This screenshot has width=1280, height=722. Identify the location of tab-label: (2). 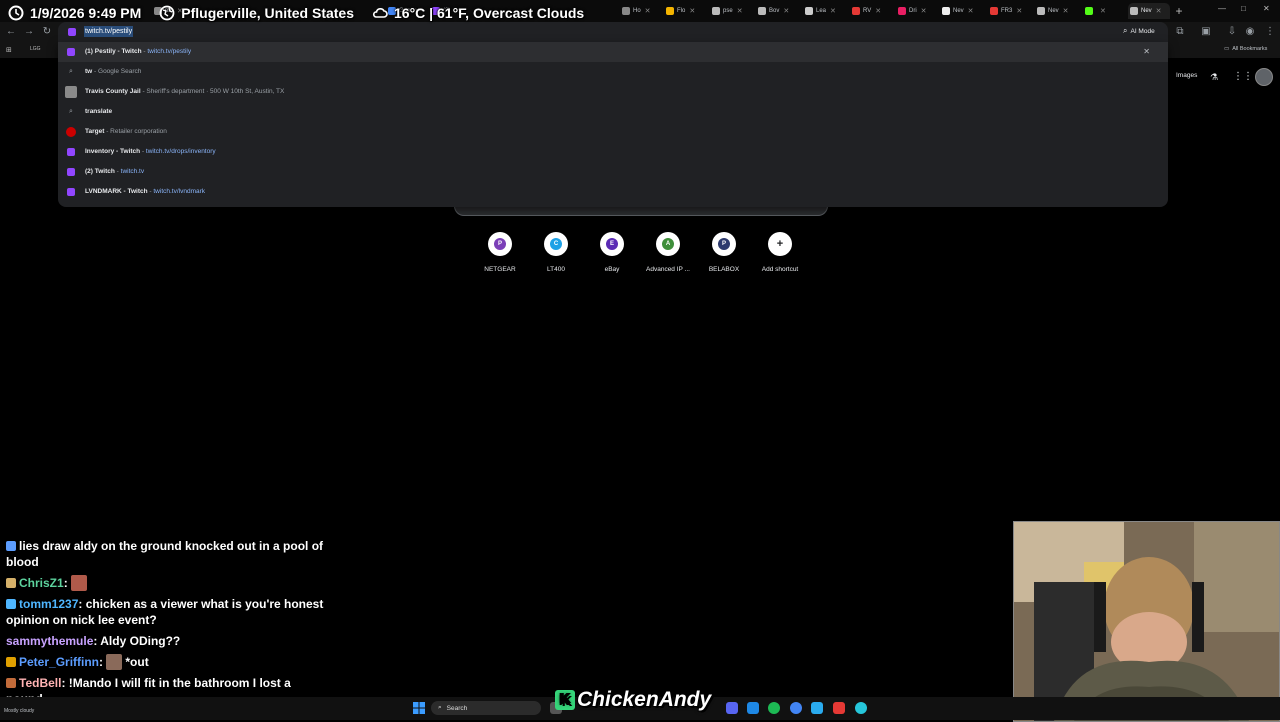
(447, 11).